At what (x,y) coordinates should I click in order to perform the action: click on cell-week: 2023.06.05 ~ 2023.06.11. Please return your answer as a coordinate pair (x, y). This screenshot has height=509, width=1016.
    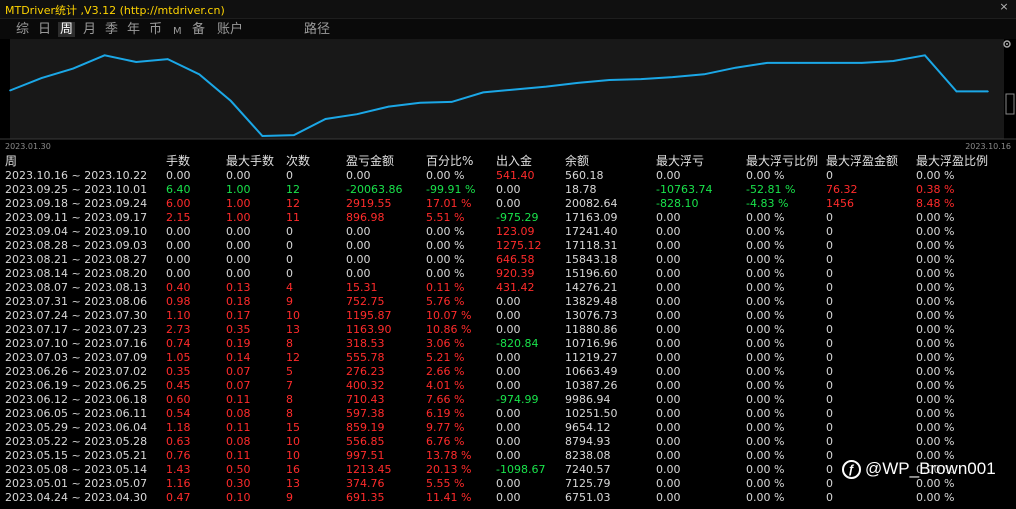
    Looking at the image, I should click on (76, 413).